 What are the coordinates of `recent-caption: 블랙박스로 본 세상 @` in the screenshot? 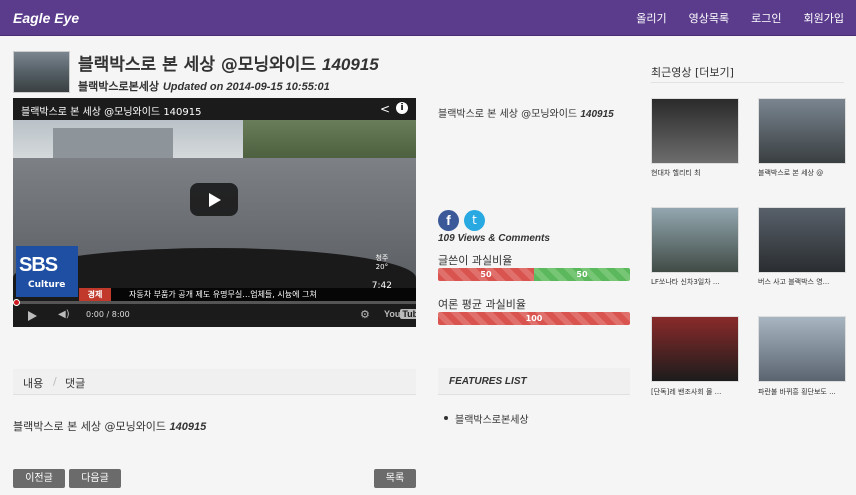 It's located at (802, 173).